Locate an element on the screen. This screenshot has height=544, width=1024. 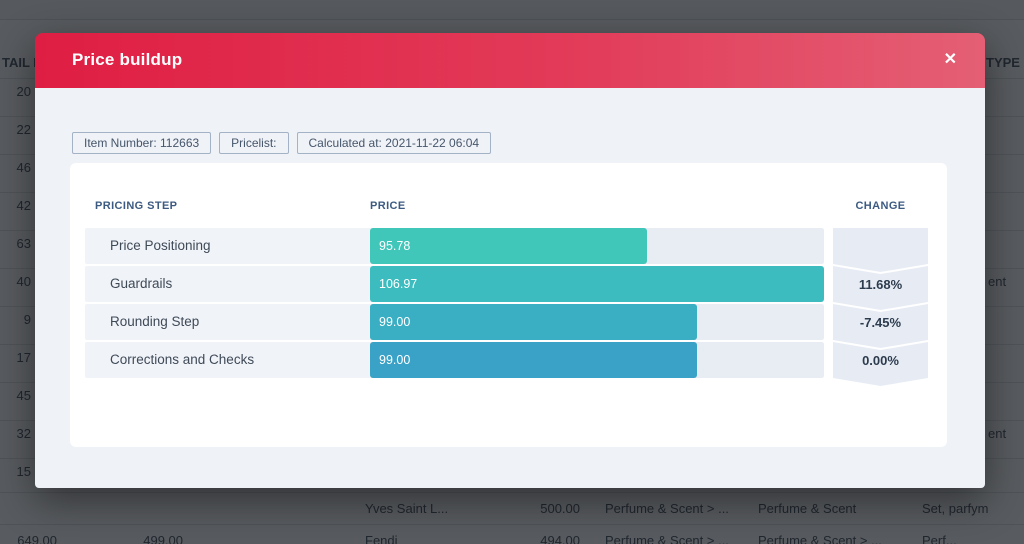
price-bar-track: 95.78 is located at coordinates (597, 246).